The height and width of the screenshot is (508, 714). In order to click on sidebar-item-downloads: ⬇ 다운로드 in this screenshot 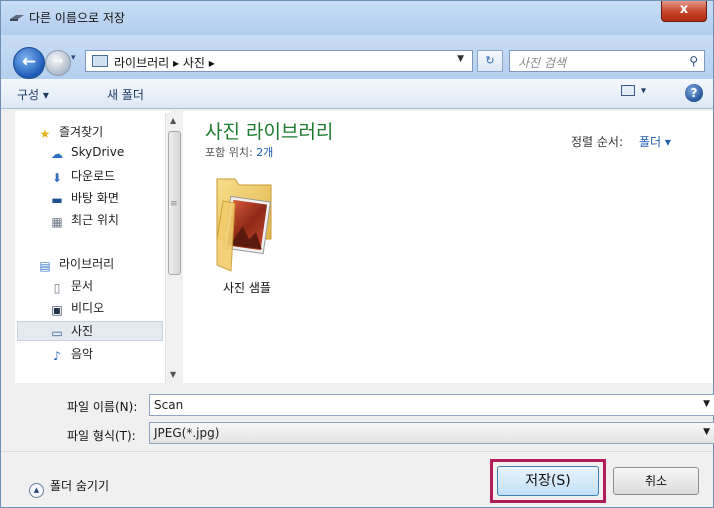, I will do `click(82, 177)`.